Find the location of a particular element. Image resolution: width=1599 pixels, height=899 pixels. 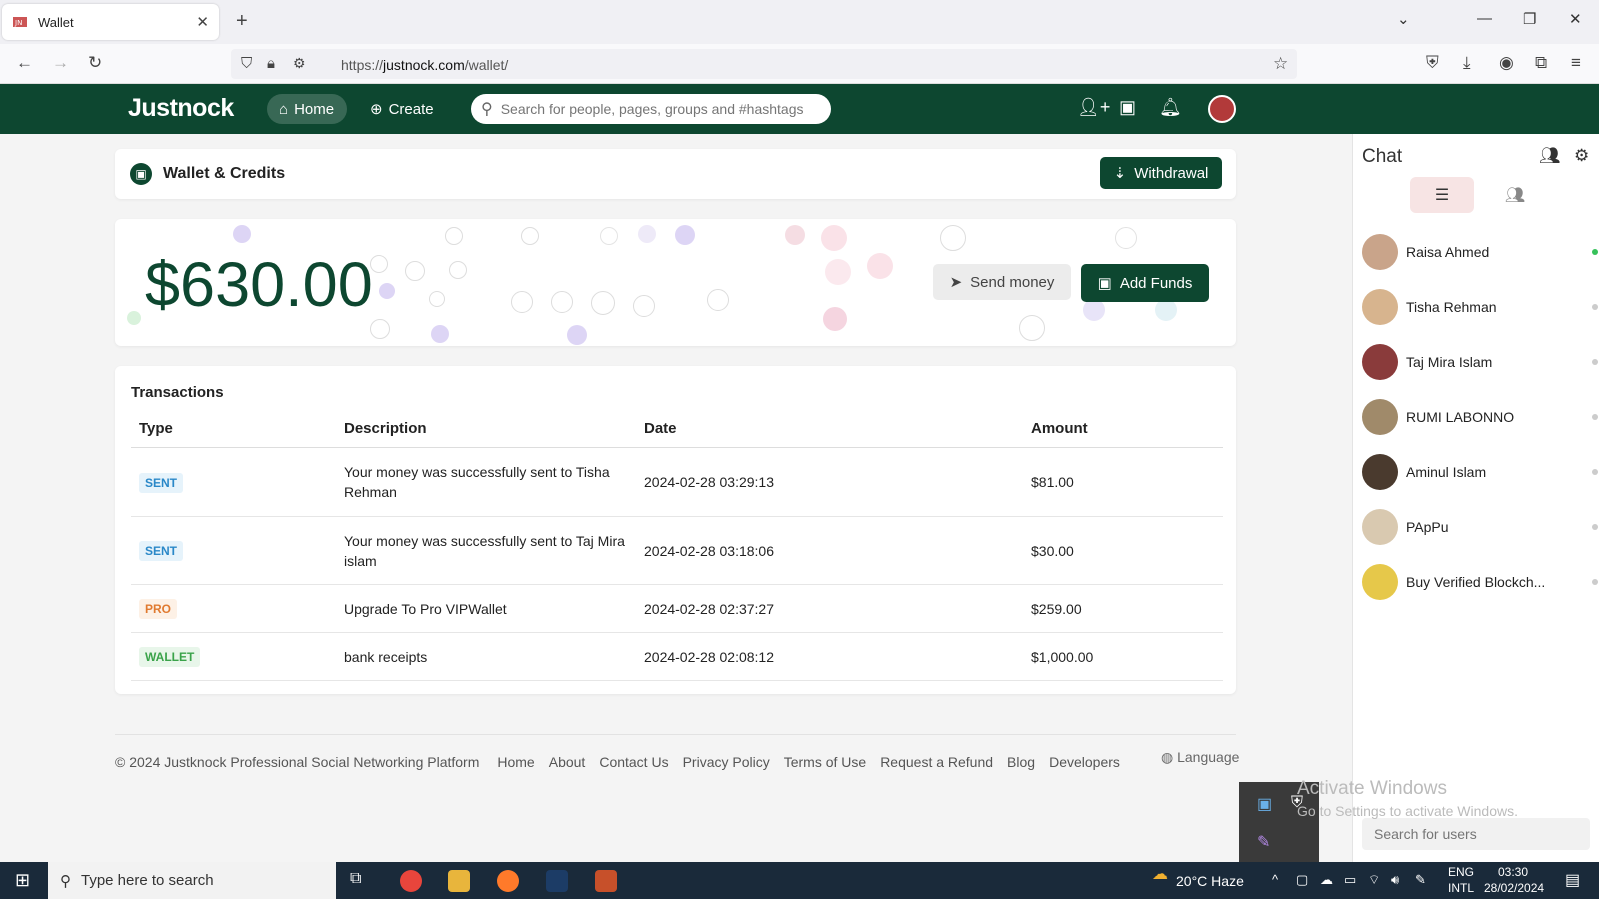

contact-name: Tisha Rehman is located at coordinates (1451, 307).